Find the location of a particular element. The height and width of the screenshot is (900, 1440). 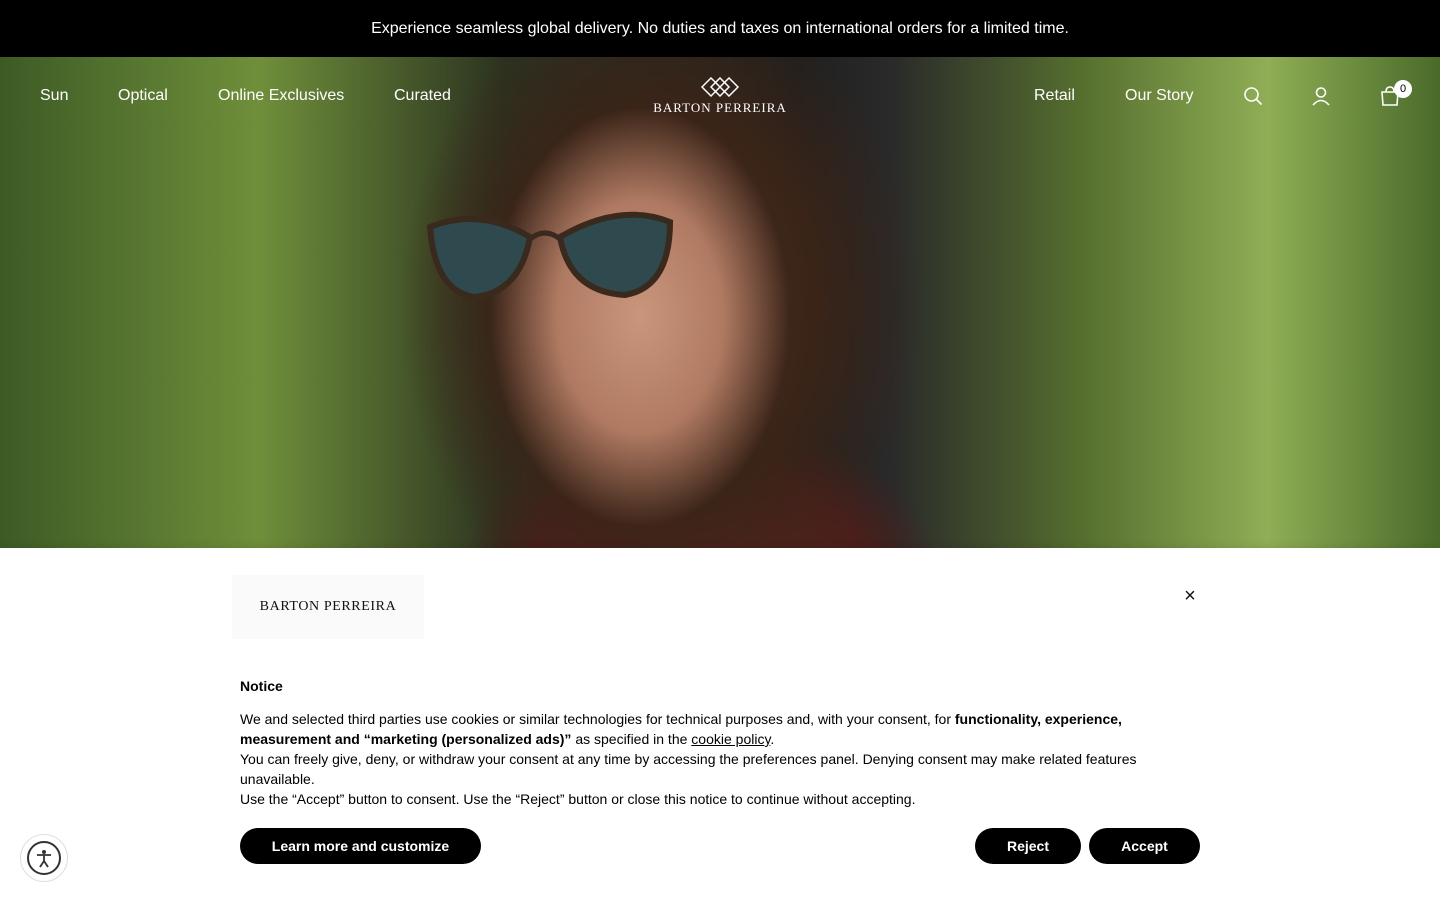

search-button is located at coordinates (1253, 96).